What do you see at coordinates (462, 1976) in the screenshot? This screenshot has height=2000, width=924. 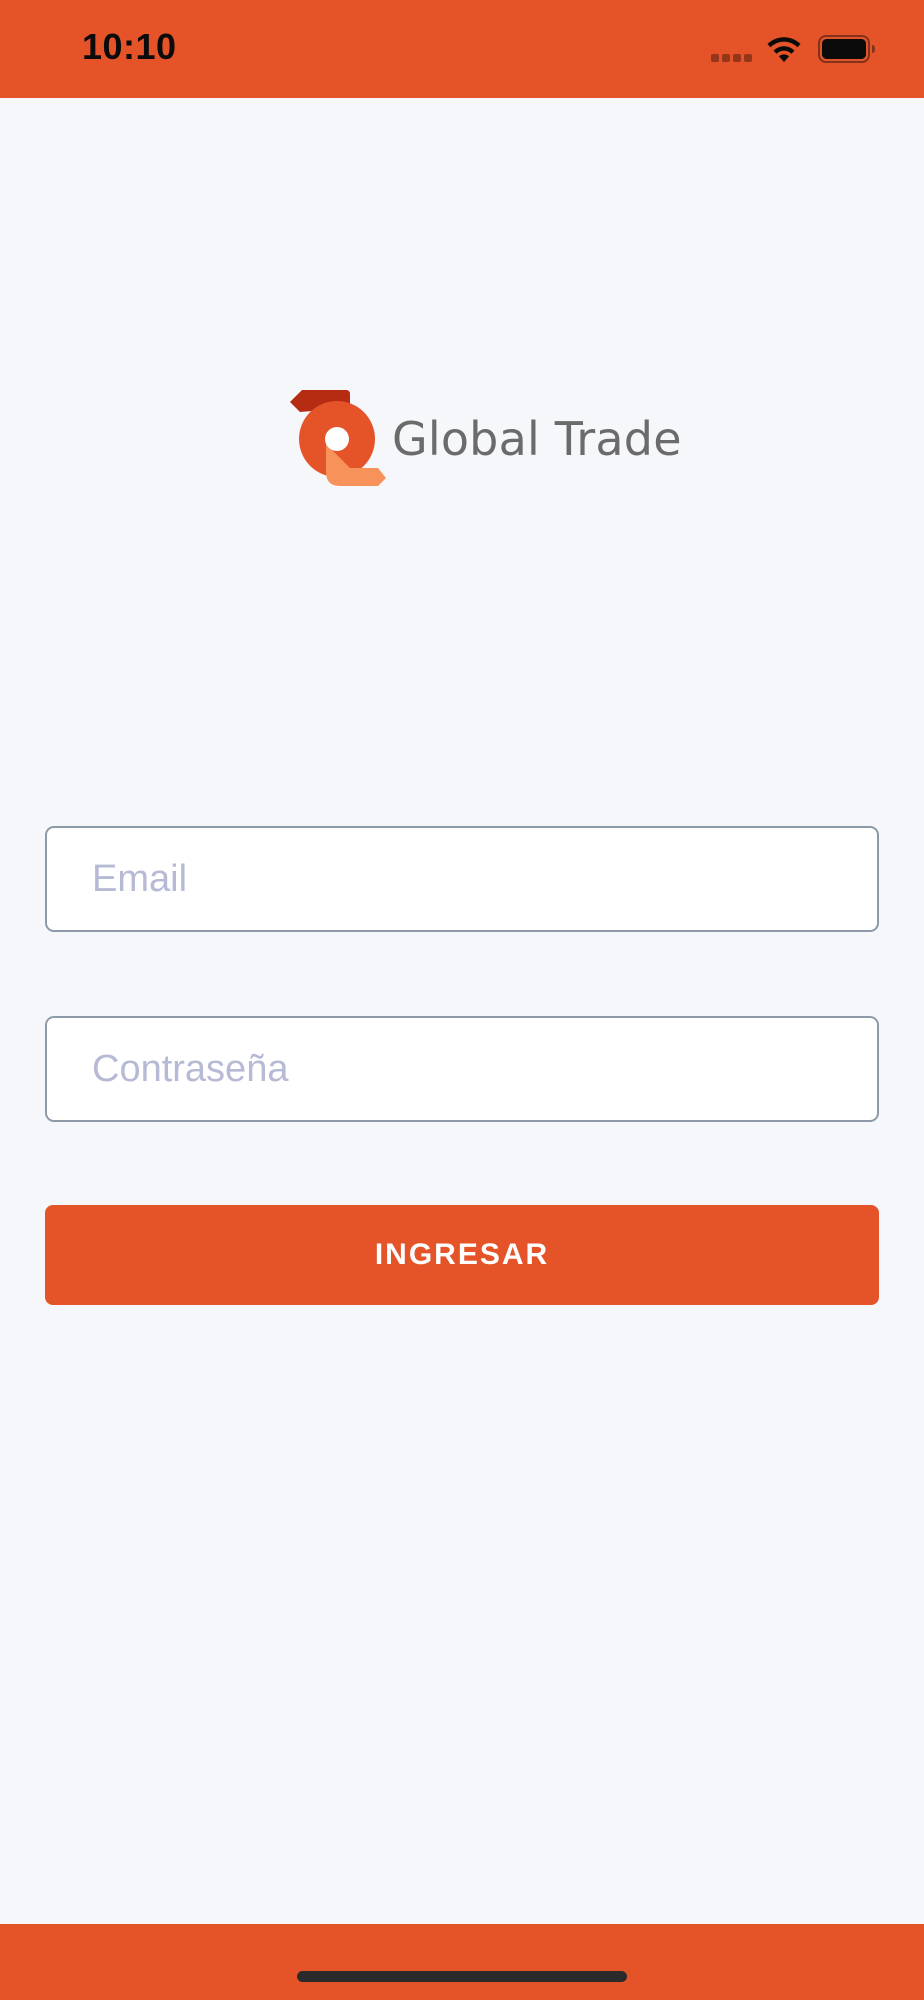 I see `home-indicator` at bounding box center [462, 1976].